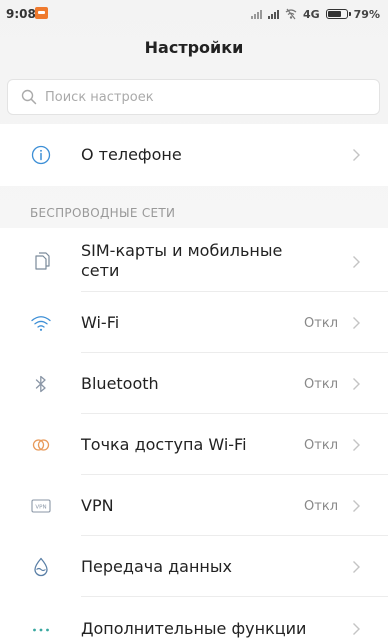  I want to click on svg-text: VPN, so click(40, 507).